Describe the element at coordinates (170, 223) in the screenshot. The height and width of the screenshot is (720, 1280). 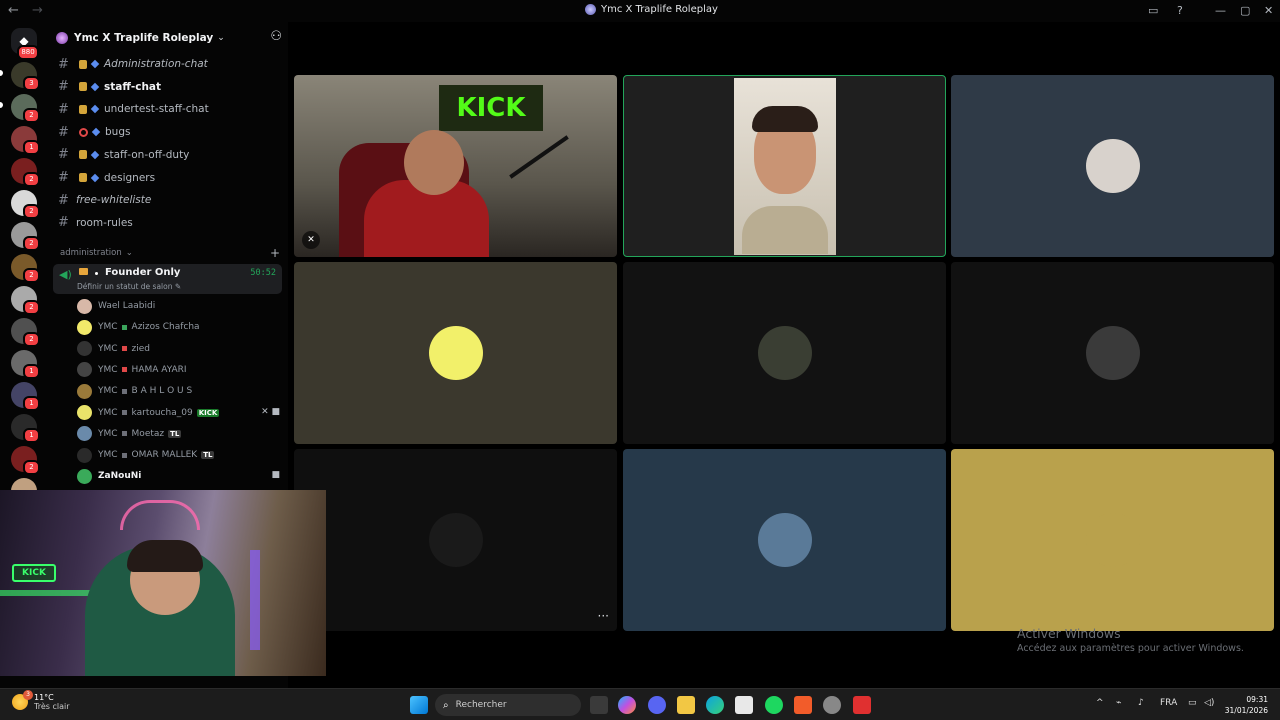
I see `channel-room-rules: # room-rules` at that location.